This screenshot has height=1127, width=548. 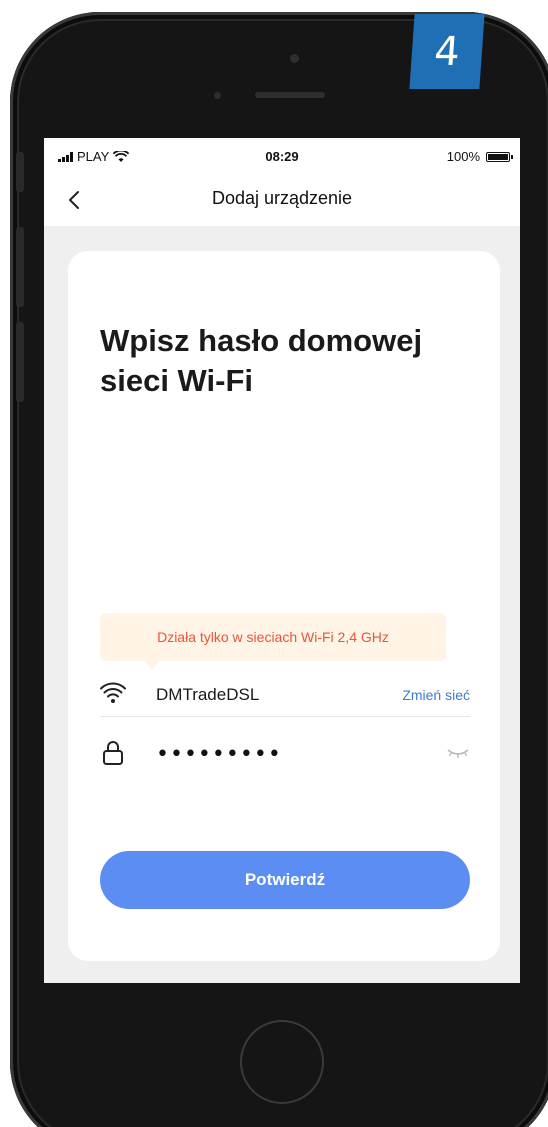 I want to click on status-right: 100%, so click(x=479, y=156).